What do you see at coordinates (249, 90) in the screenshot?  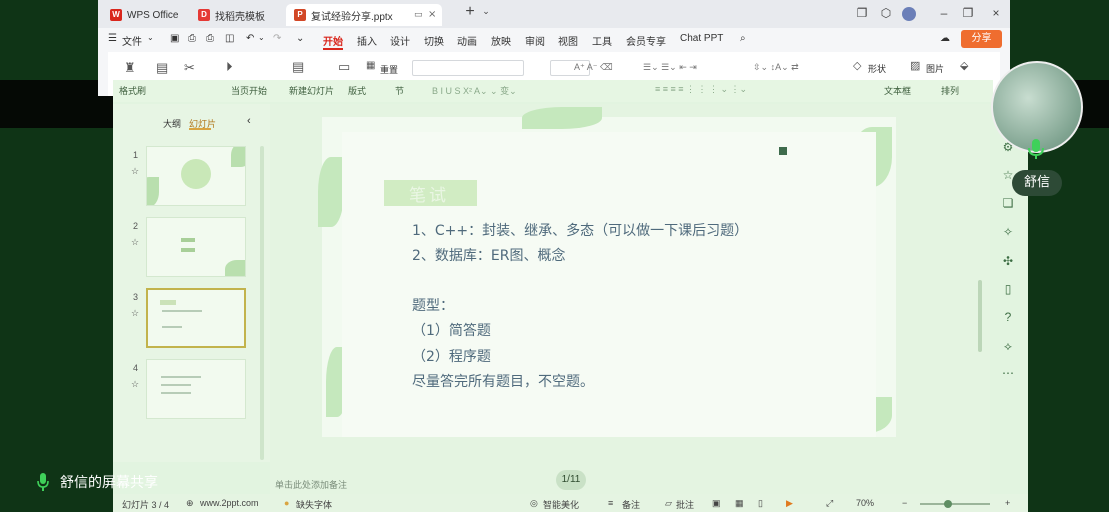 I see `start-from-current: 当页开始` at bounding box center [249, 90].